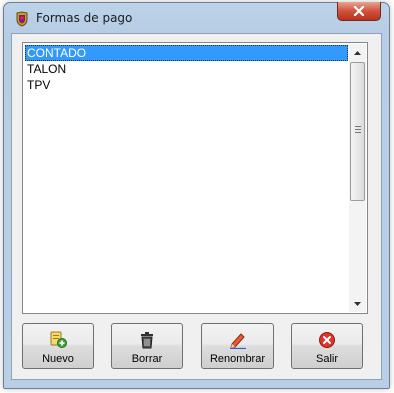  I want to click on scroll-up-button, so click(357, 52).